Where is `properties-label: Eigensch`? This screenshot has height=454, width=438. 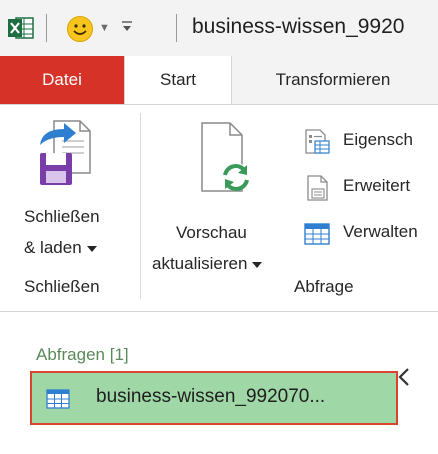 properties-label: Eigensch is located at coordinates (378, 139).